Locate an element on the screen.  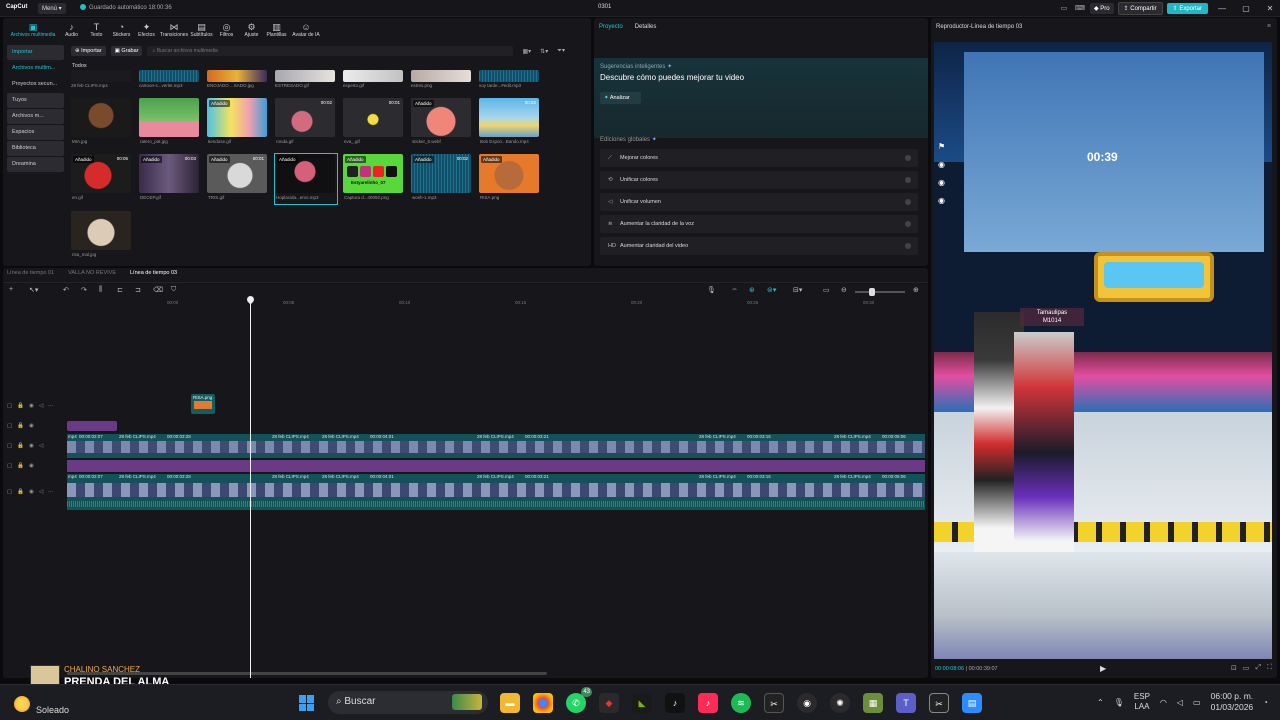
crop-icon: ⊡ is located at coordinates (1234, 668).